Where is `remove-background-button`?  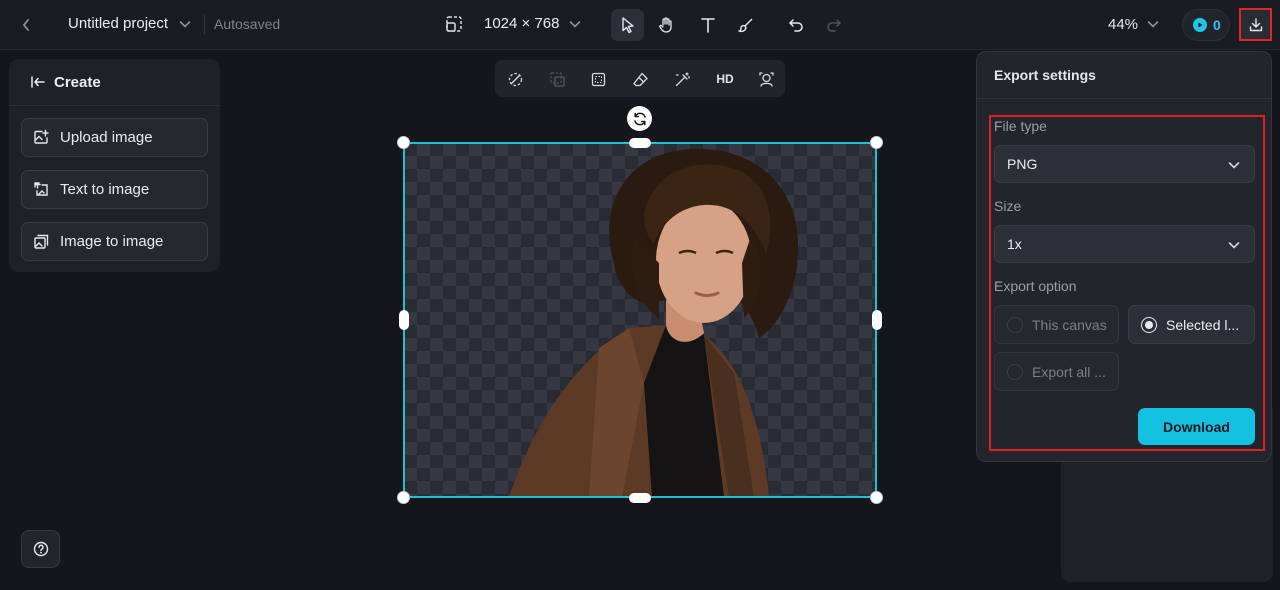
remove-background-button is located at coordinates (515, 79).